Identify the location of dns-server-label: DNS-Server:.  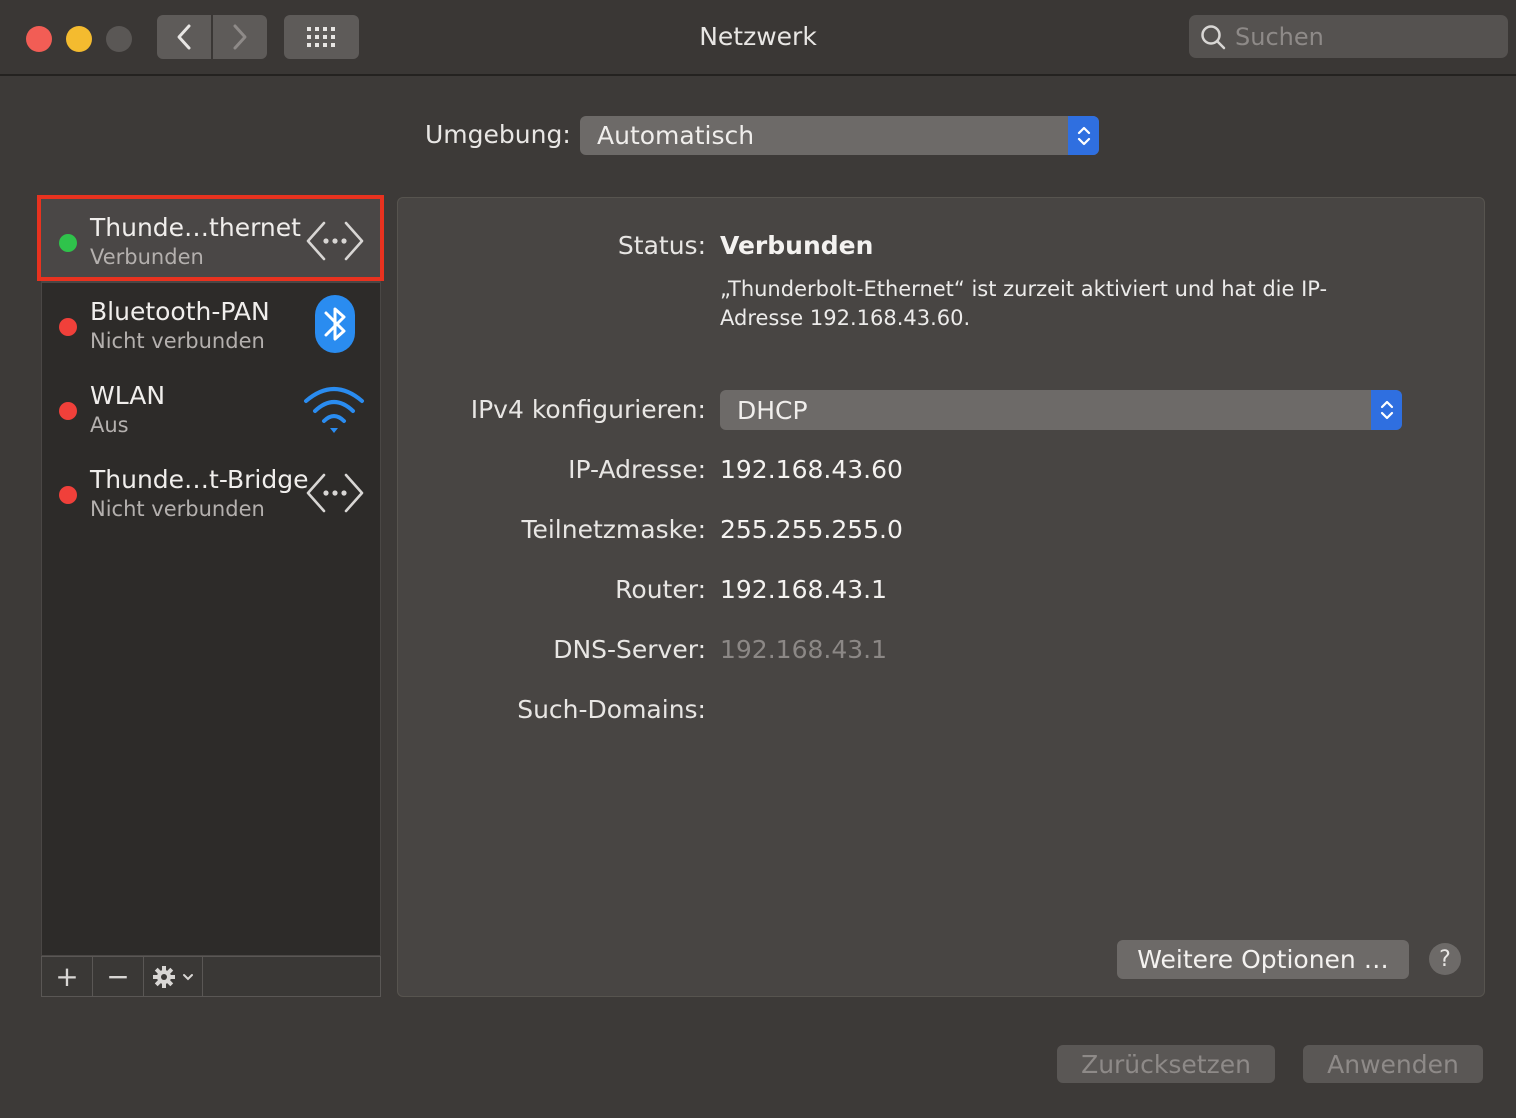
(629, 649).